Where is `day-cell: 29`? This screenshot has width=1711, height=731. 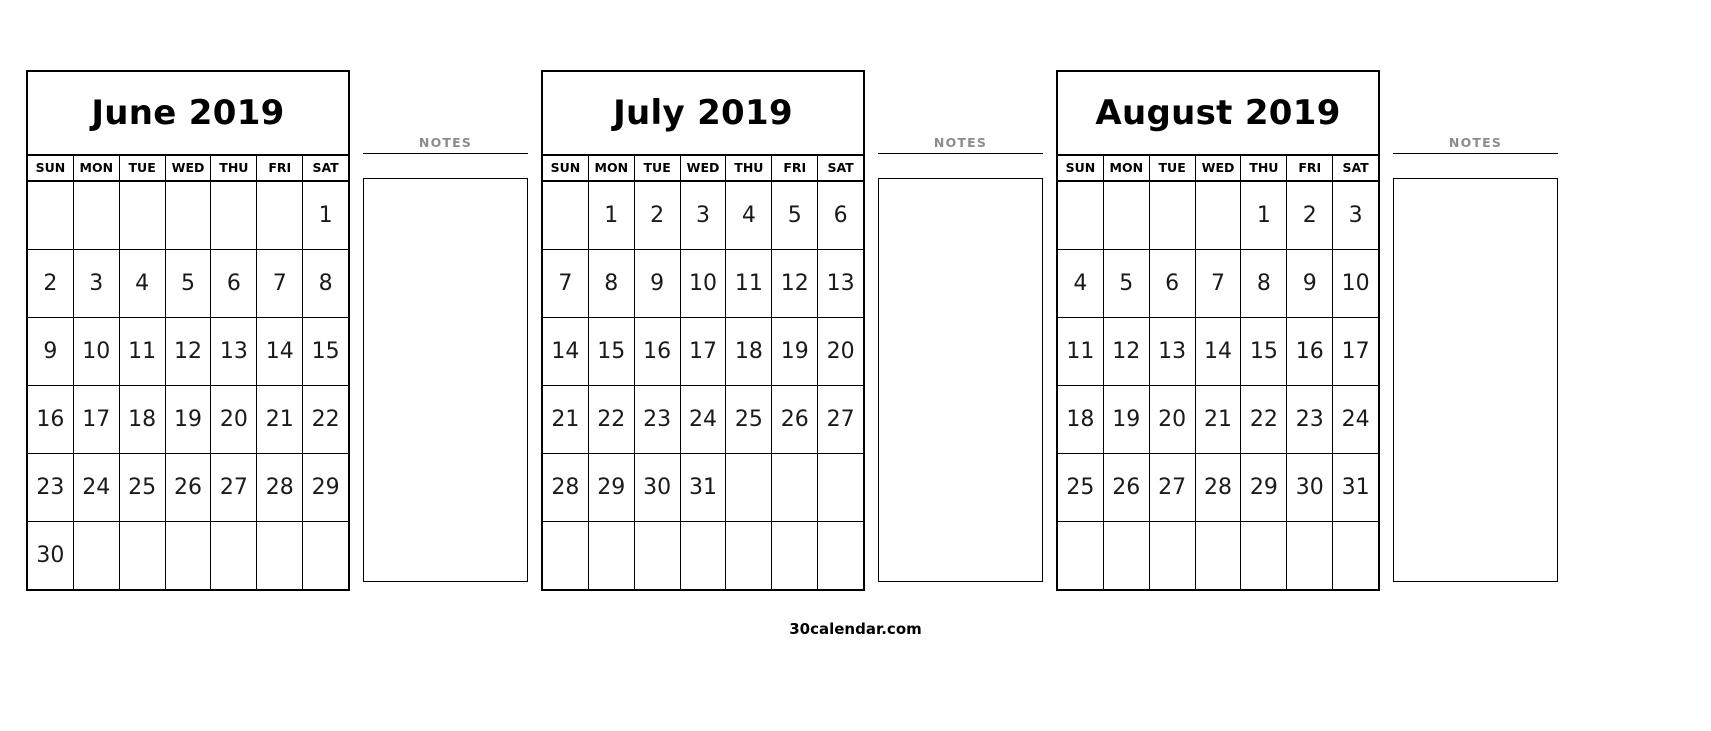 day-cell: 29 is located at coordinates (1264, 487).